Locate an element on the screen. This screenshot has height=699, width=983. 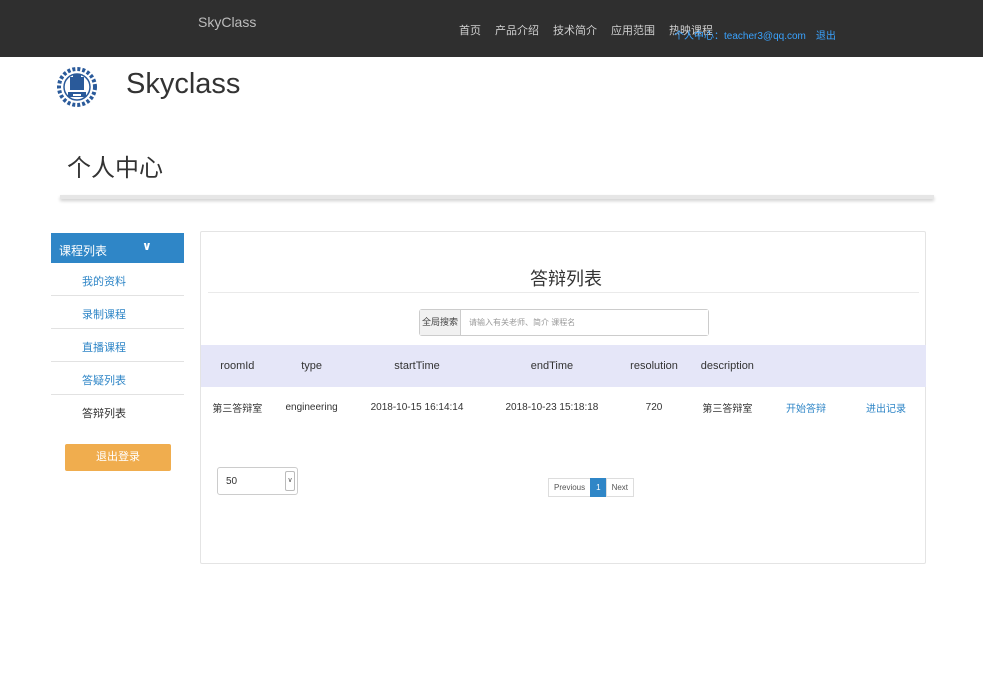
col-resolution: resolution is located at coordinates (653, 366).